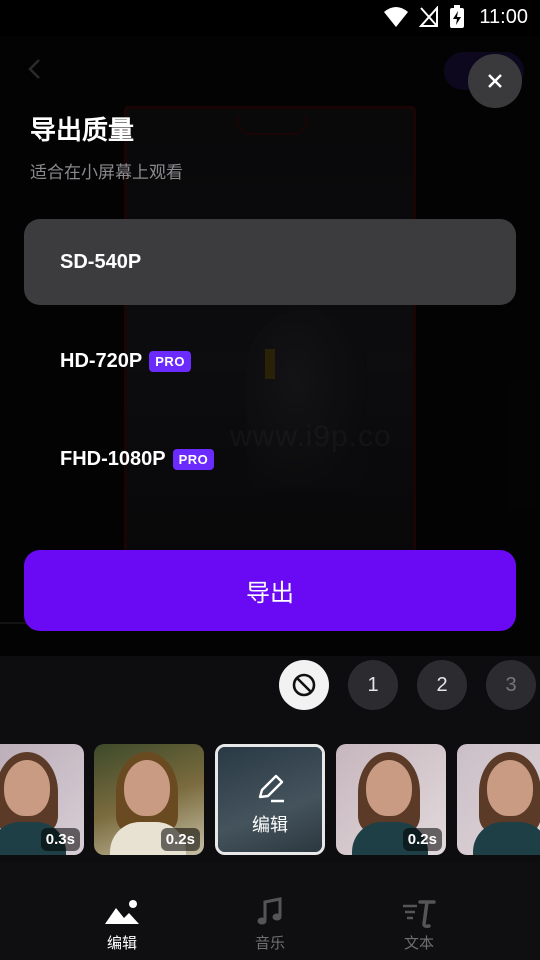  Describe the element at coordinates (121, 943) in the screenshot. I see `nav-label: 编辑` at that location.